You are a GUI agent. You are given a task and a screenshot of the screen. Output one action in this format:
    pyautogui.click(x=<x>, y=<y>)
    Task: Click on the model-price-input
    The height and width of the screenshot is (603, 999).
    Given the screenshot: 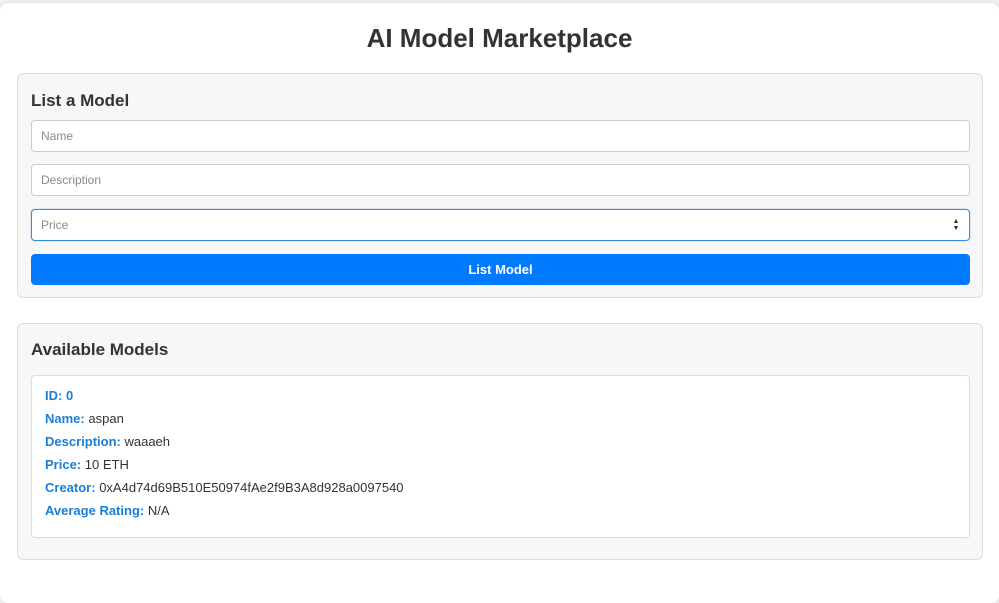 What is the action you would take?
    pyautogui.click(x=500, y=225)
    